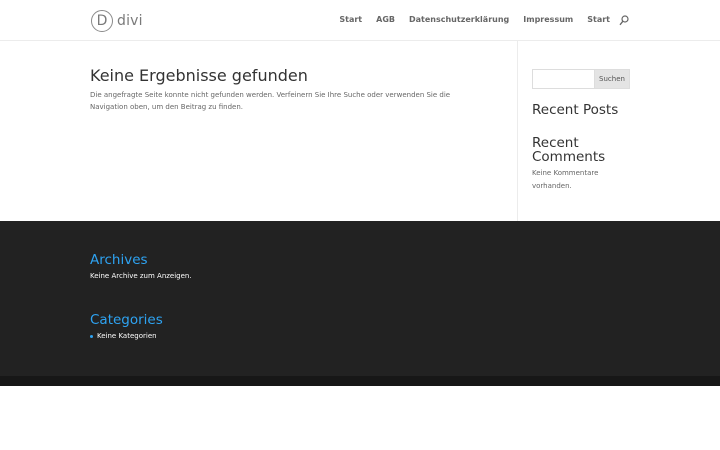 The height and width of the screenshot is (450, 720). Describe the element at coordinates (360, 381) in the screenshot. I see `footer-bottom-bar` at that location.